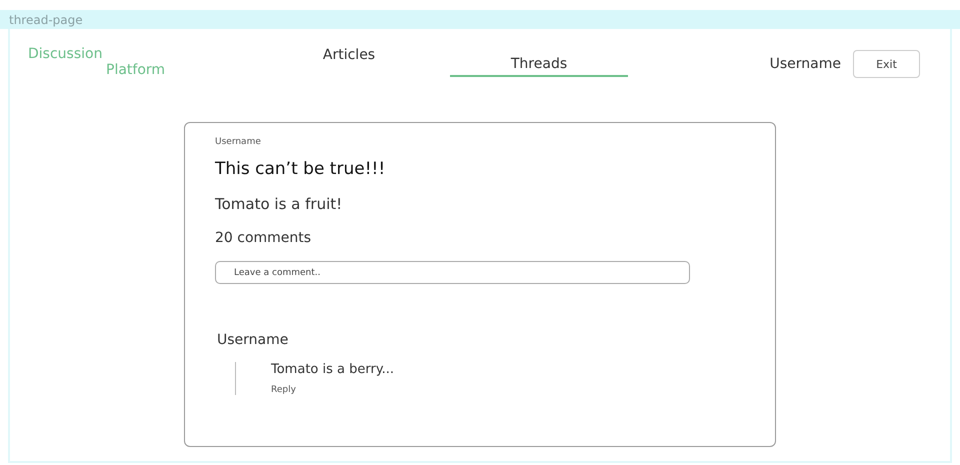 The height and width of the screenshot is (465, 960). I want to click on nav-tab: Articles, so click(349, 61).